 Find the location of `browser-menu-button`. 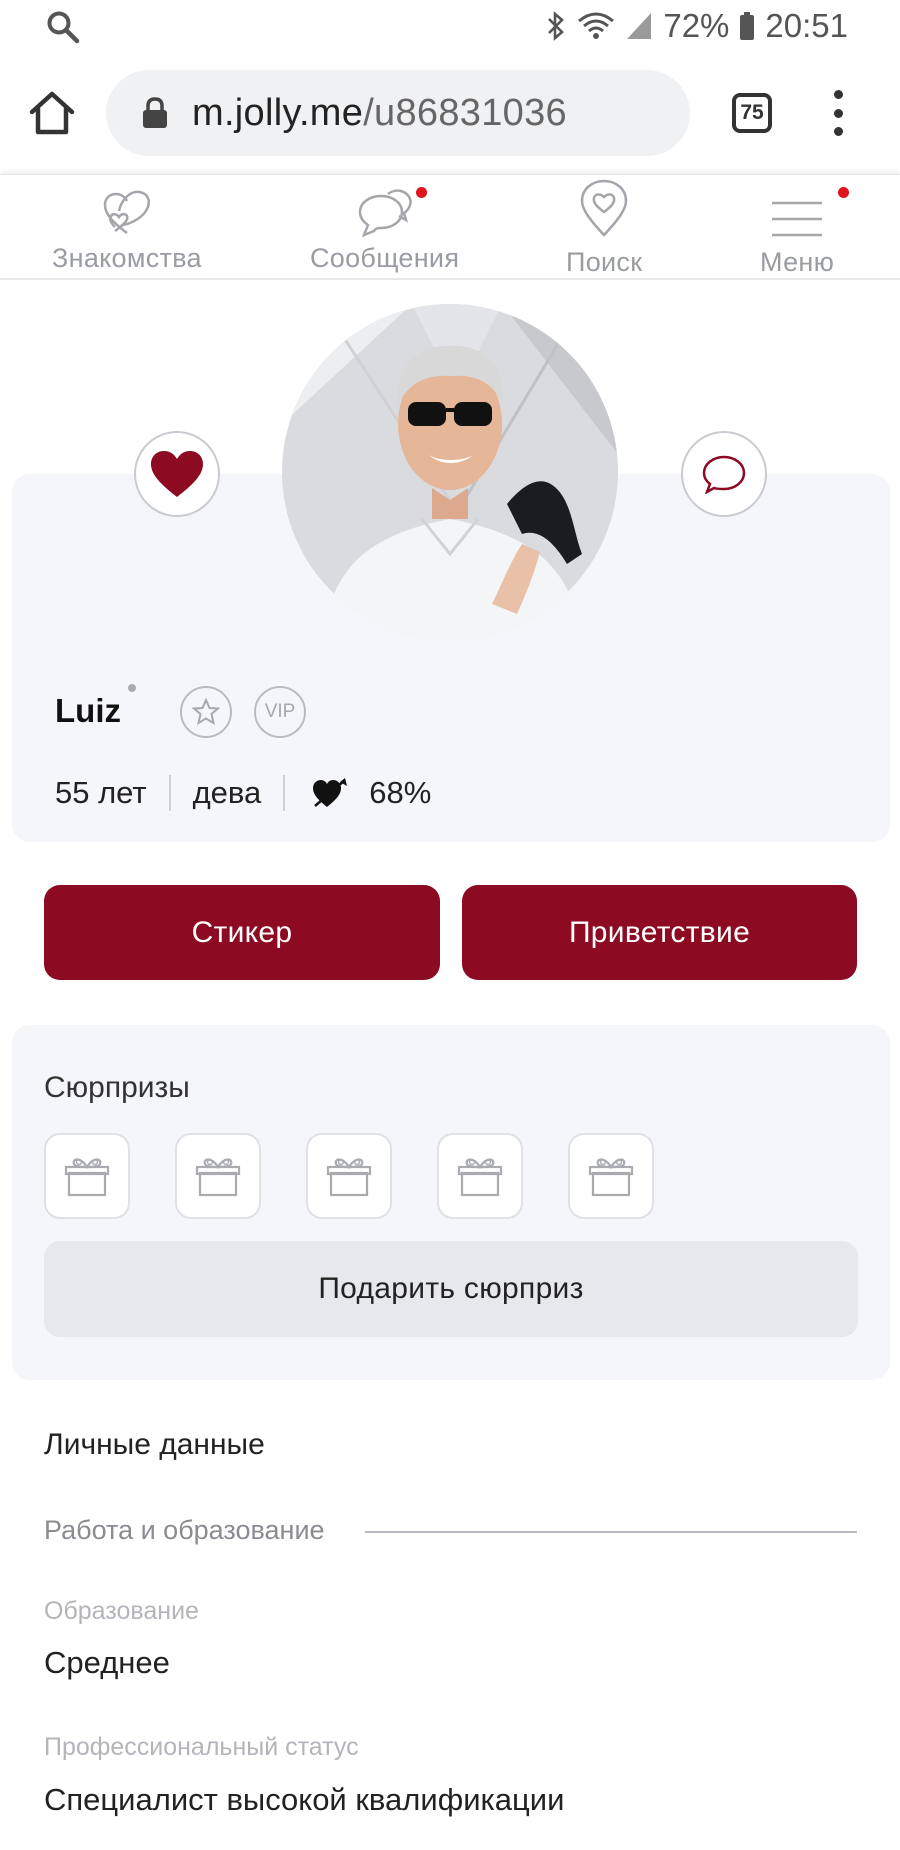

browser-menu-button is located at coordinates (838, 113).